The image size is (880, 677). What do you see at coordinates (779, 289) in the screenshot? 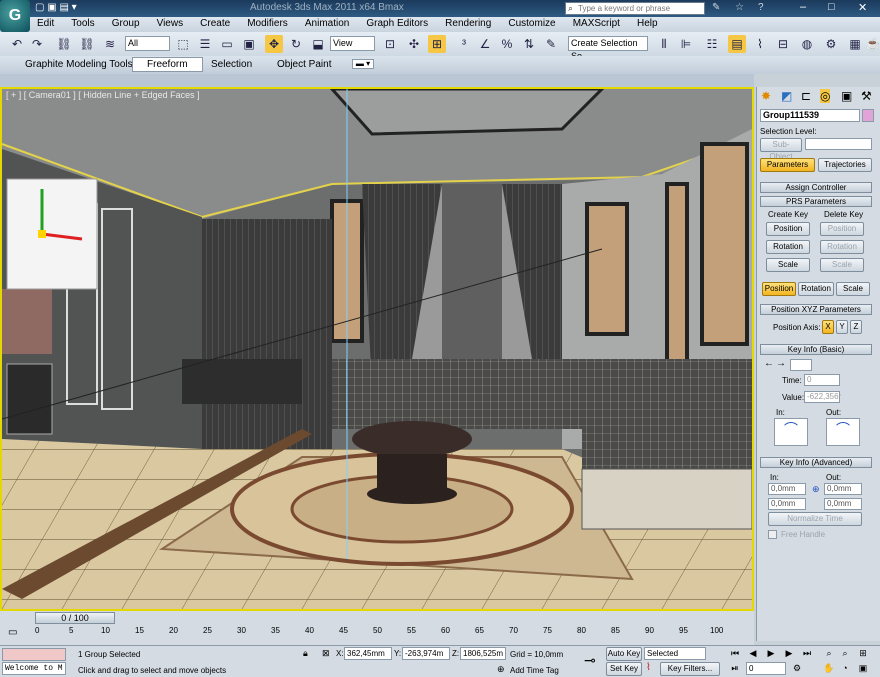
I see `position-toggle-button: Position` at bounding box center [779, 289].